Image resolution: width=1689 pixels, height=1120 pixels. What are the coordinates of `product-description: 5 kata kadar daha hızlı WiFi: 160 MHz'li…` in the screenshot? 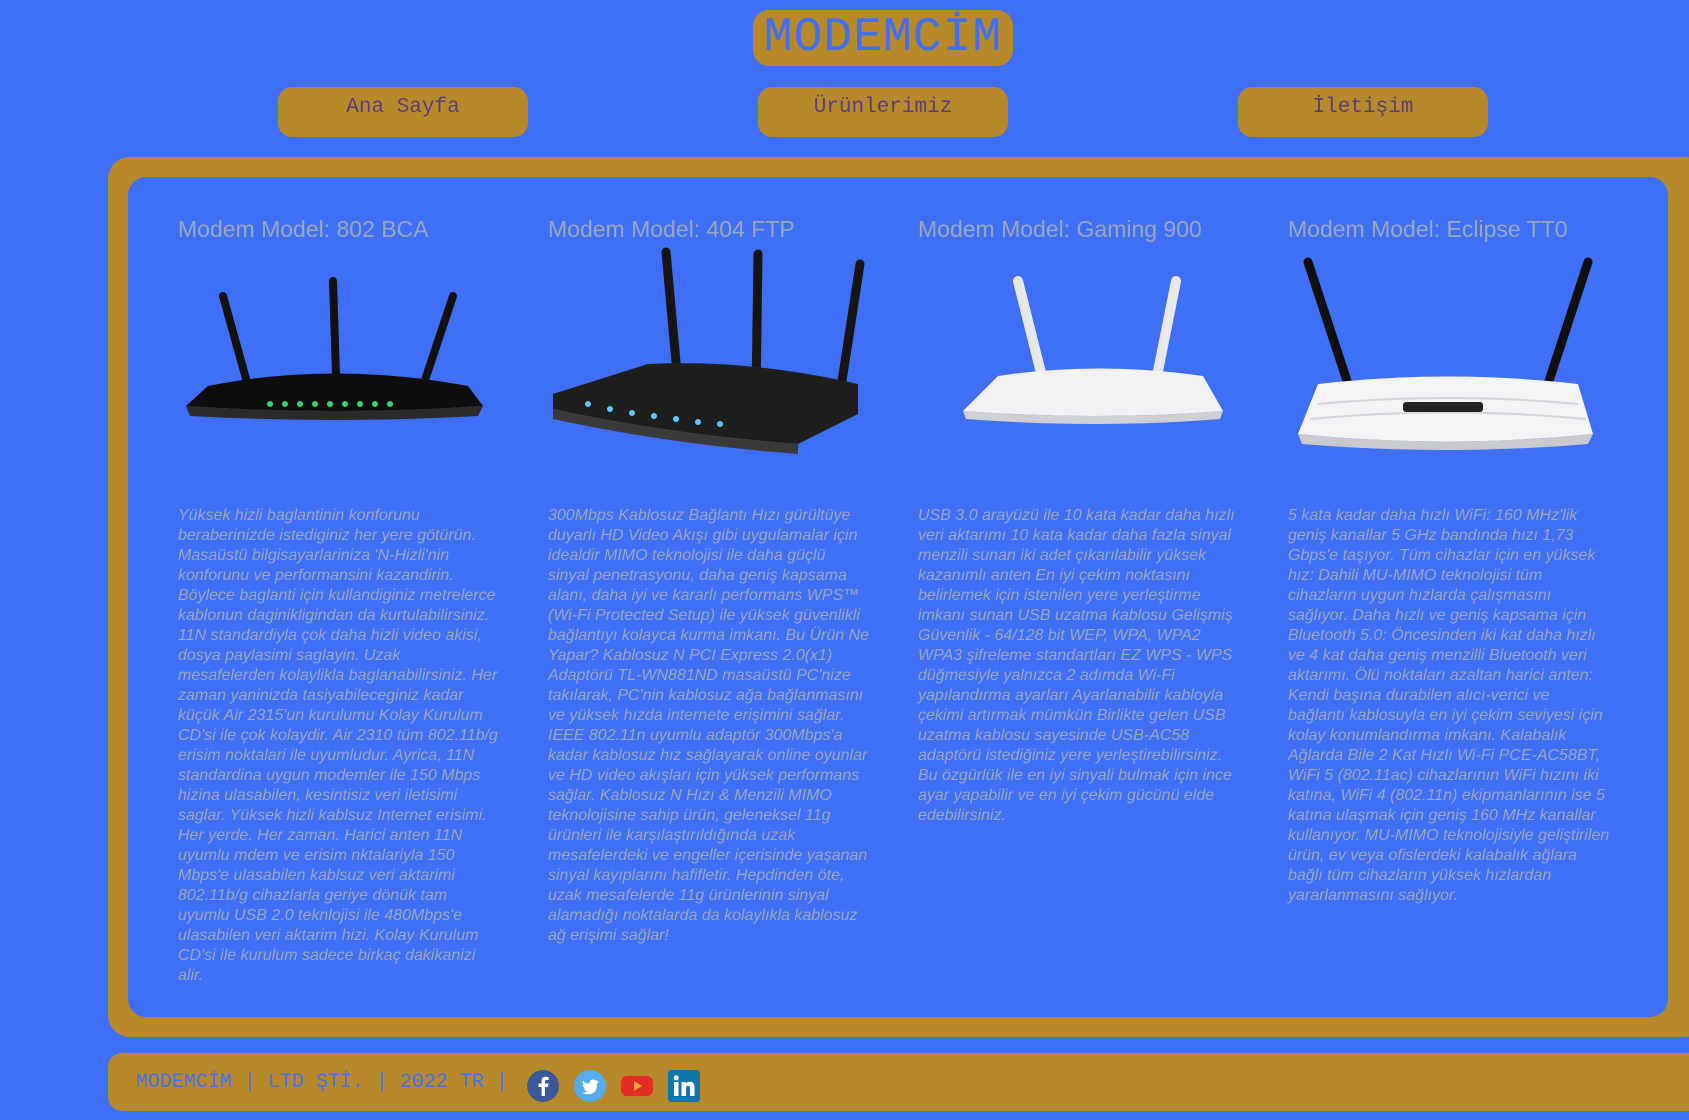 It's located at (1449, 705).